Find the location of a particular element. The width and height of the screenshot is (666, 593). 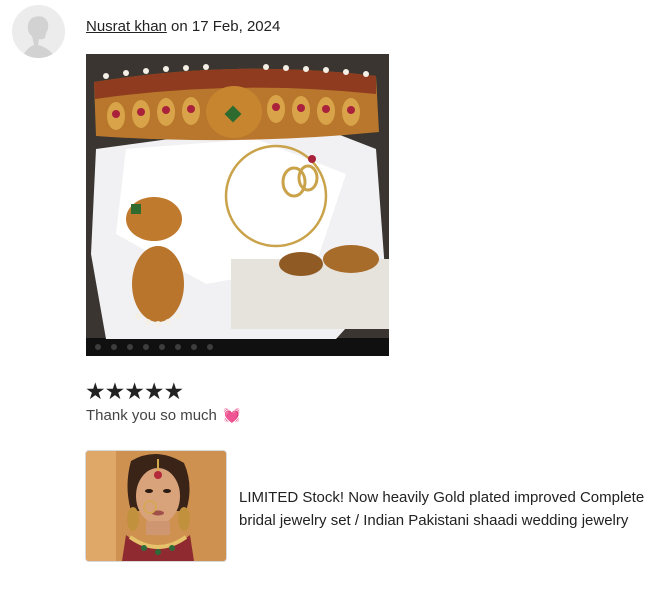

date-prefix: on is located at coordinates (179, 26).